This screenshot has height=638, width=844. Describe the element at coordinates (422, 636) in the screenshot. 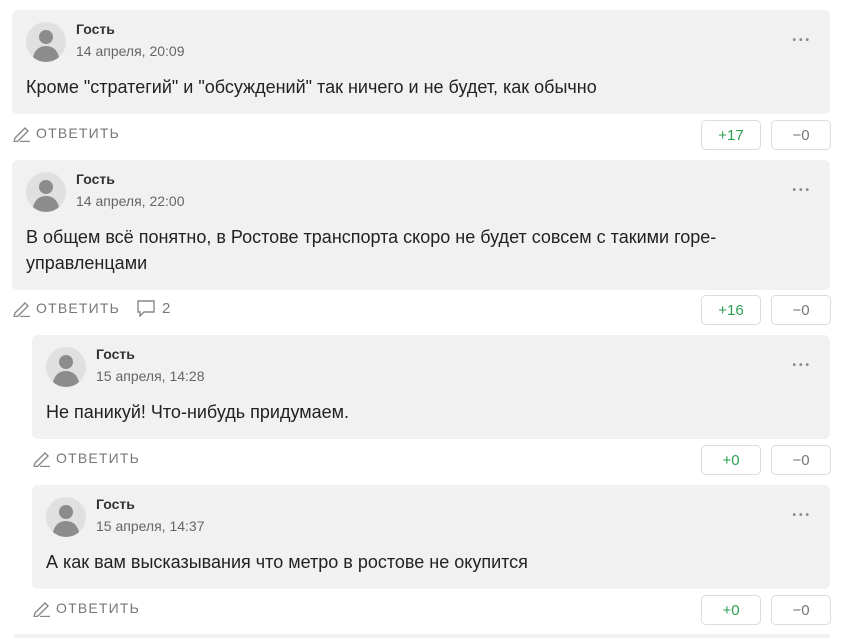

I see `next-comment-edge` at that location.